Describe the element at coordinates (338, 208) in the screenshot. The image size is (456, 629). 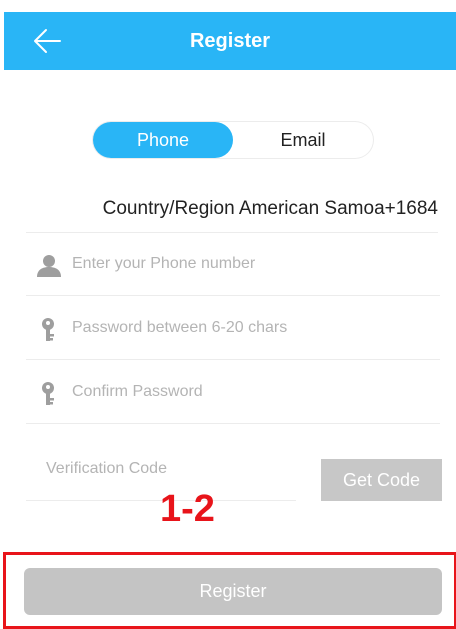
I see `country-value: American Samoa+1684` at that location.